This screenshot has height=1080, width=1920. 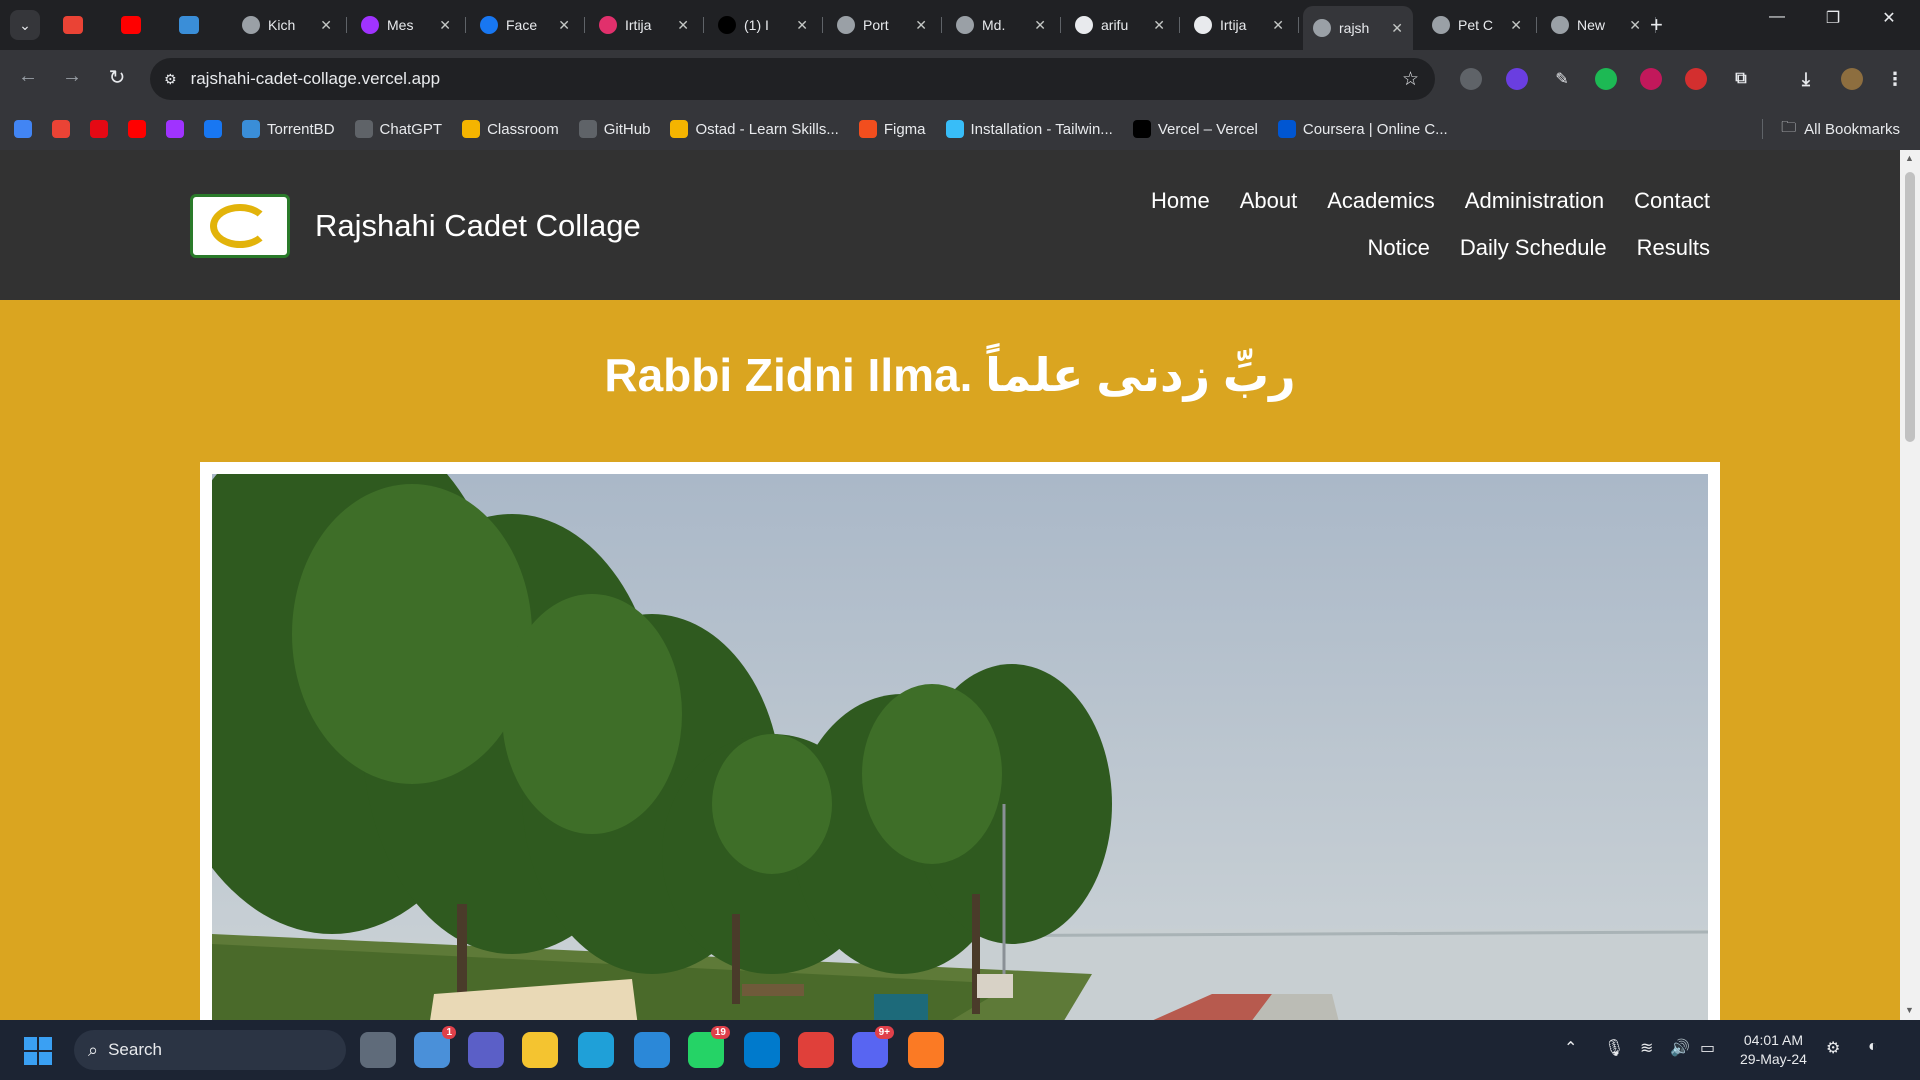 I want to click on puzzle-icon: ⧉, so click(x=1741, y=79).